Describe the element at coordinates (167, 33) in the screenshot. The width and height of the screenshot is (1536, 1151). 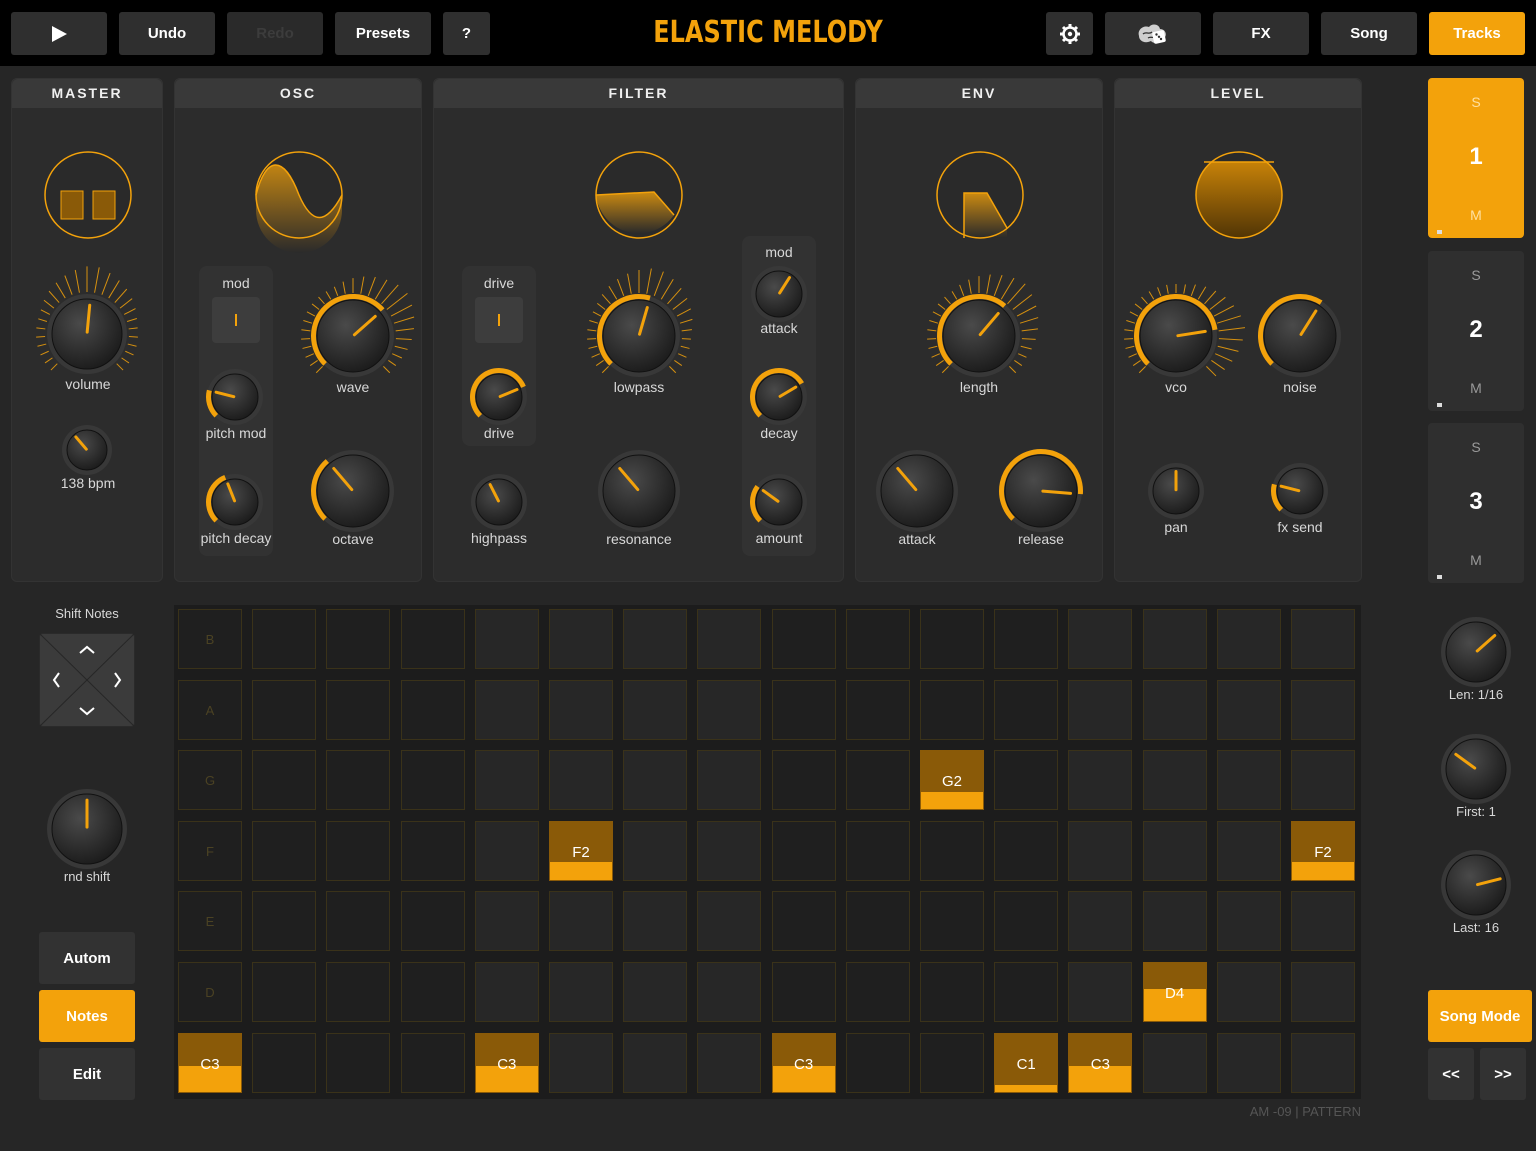
I see `undo-button: Undo` at that location.